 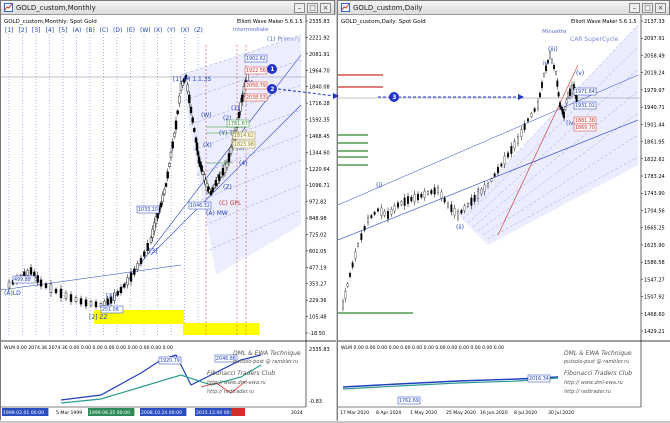 What do you see at coordinates (98, 317) in the screenshot?
I see `wave-label: [2] ZZ` at bounding box center [98, 317].